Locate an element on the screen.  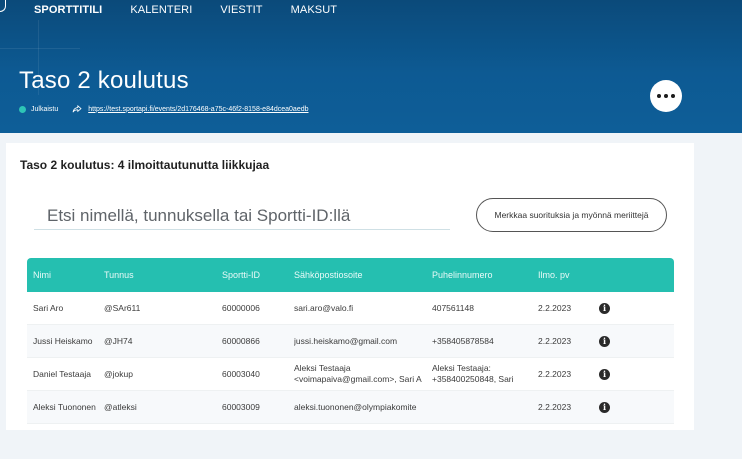
cell-sportti-id: 60003040 is located at coordinates (241, 374).